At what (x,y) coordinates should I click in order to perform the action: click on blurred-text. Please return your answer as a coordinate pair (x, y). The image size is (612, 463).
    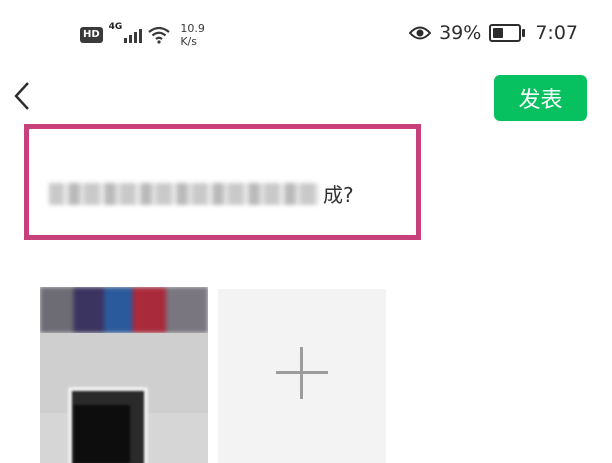
    Looking at the image, I should click on (184, 193).